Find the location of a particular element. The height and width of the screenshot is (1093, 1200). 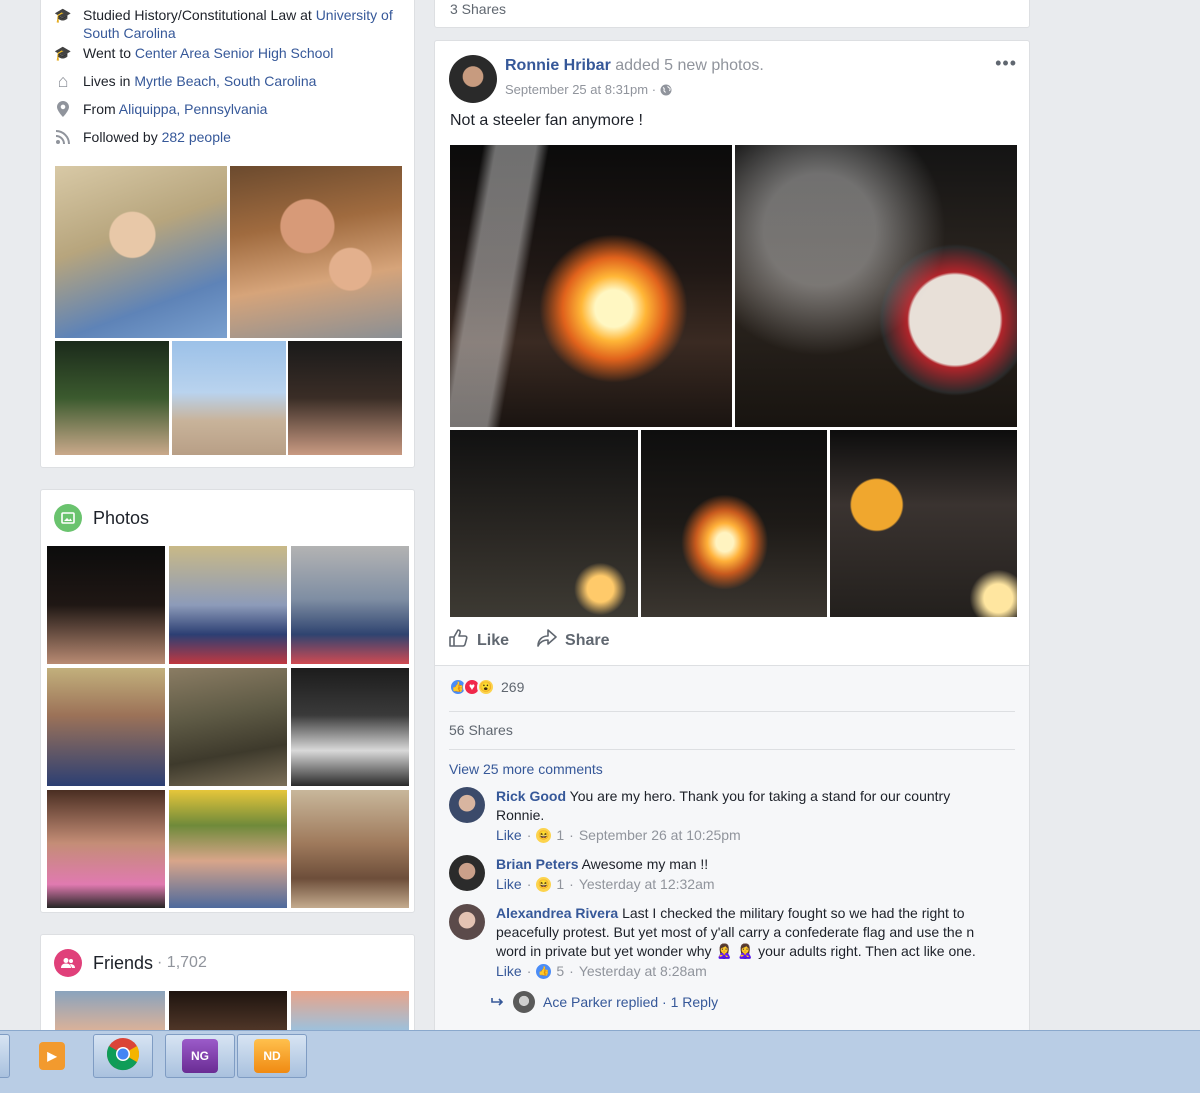

intro-row-highschool: 🎓 Went to Center Area Senior High School is located at coordinates (228, 53).